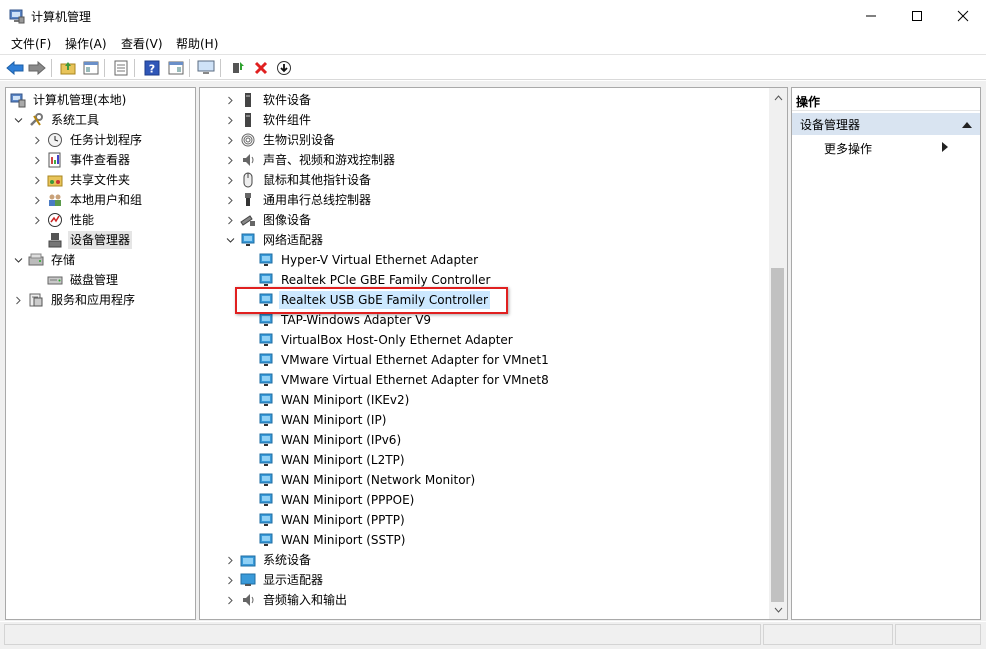 The image size is (986, 649). What do you see at coordinates (268, 100) in the screenshot?
I see `category-software-devices: 软件设备` at bounding box center [268, 100].